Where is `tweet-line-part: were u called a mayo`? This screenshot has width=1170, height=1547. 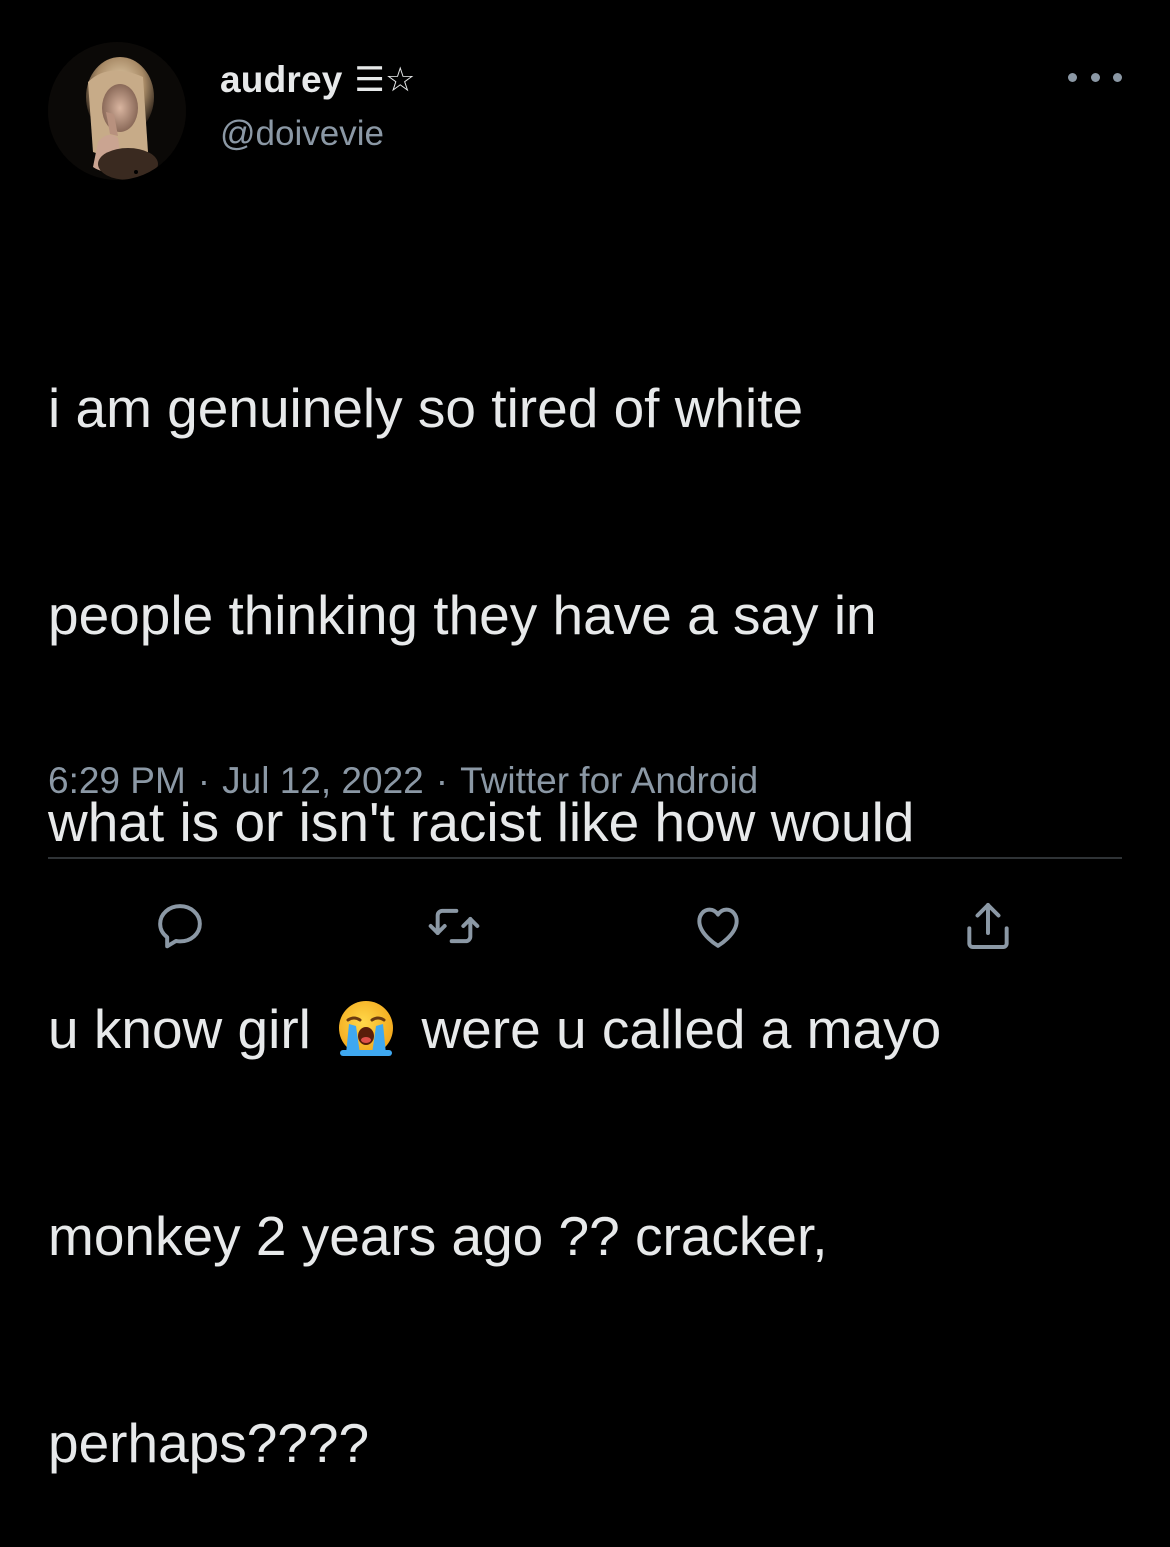 tweet-line-part: were u called a mayo is located at coordinates (681, 1029).